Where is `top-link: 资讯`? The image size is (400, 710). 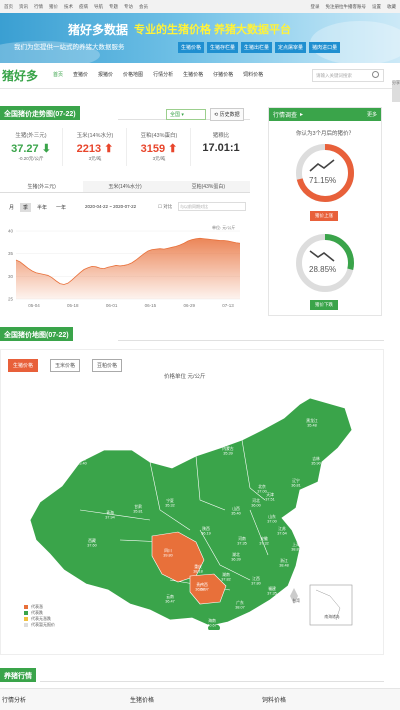
top-link: 资讯 is located at coordinates (23, 6).